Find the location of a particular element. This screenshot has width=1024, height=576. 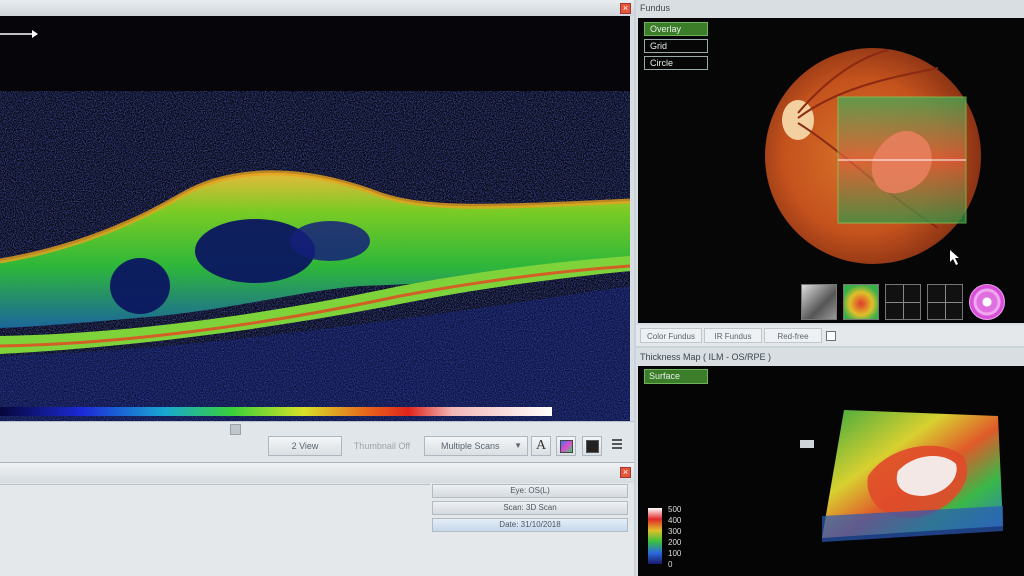

thickness-map-title: Thickness Map ( ILM - OS/RPE ) is located at coordinates (706, 357).